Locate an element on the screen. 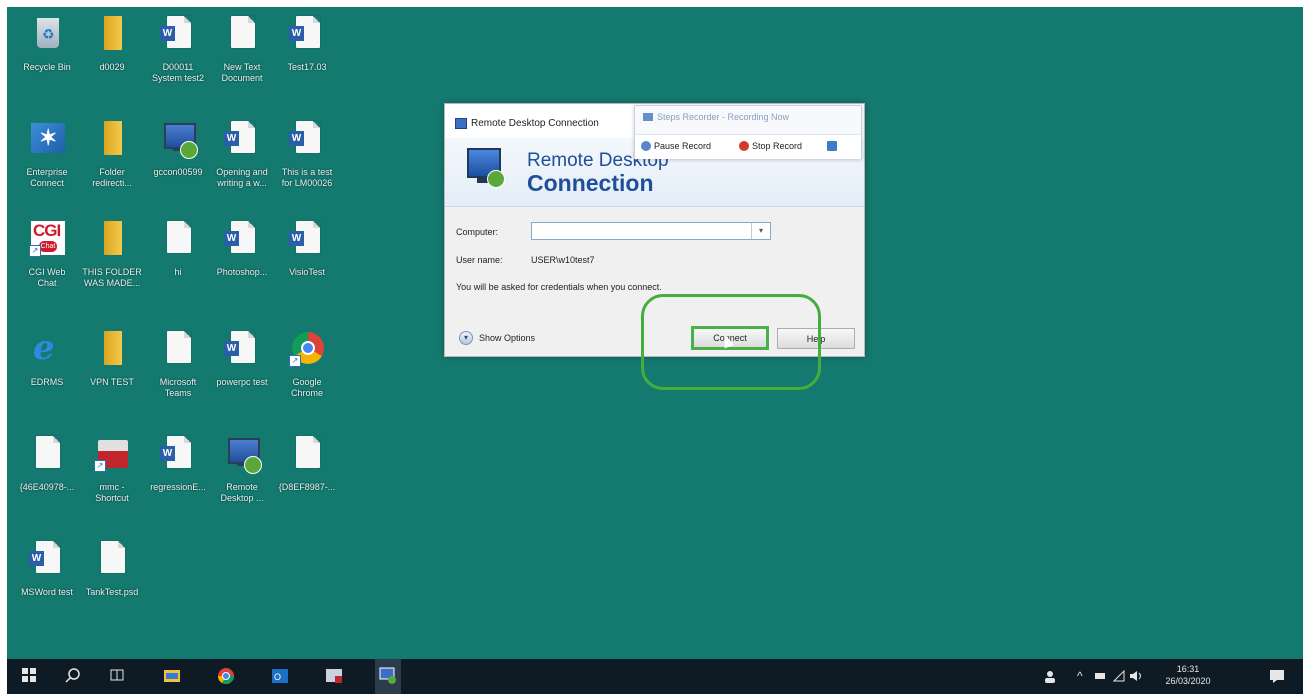  start-icon is located at coordinates (30, 676).